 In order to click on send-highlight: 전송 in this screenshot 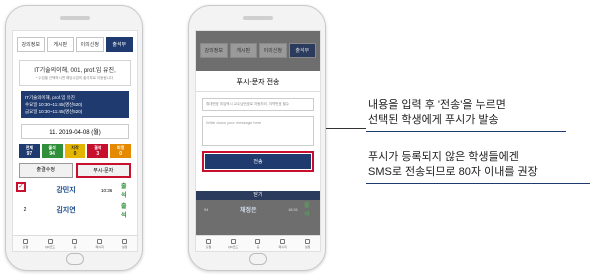, I will do `click(258, 161)`.